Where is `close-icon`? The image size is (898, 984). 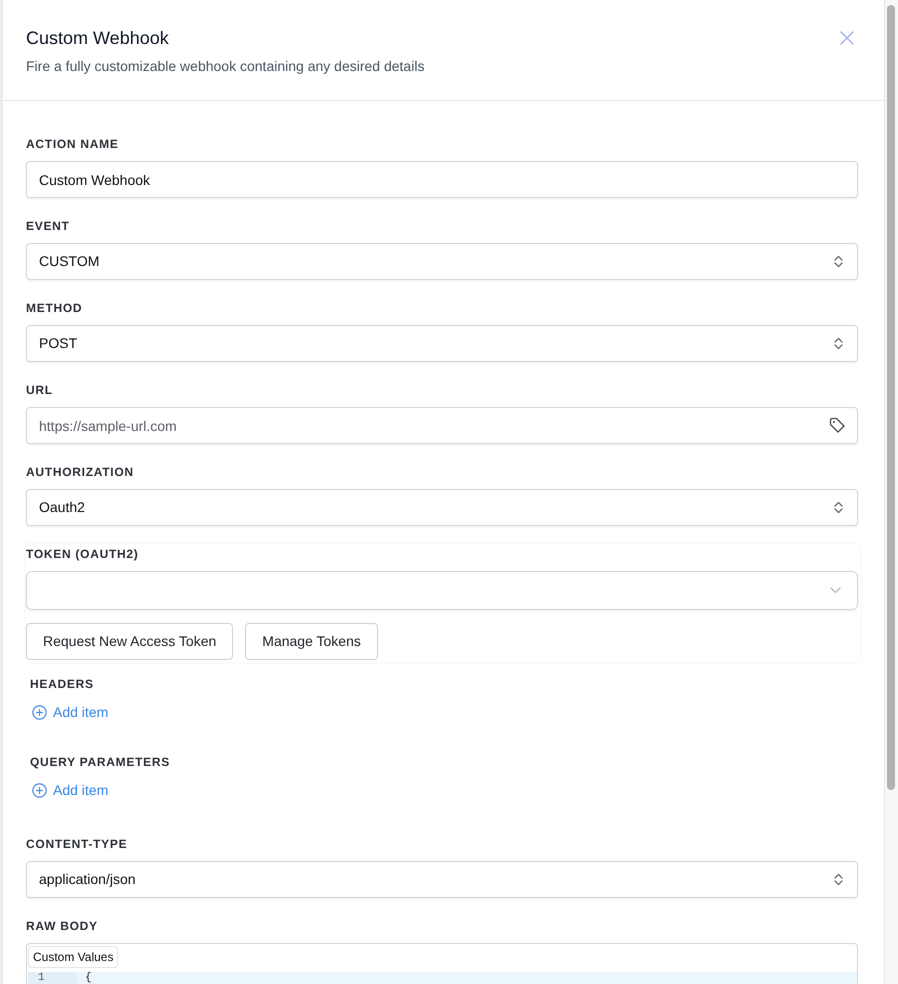 close-icon is located at coordinates (847, 38).